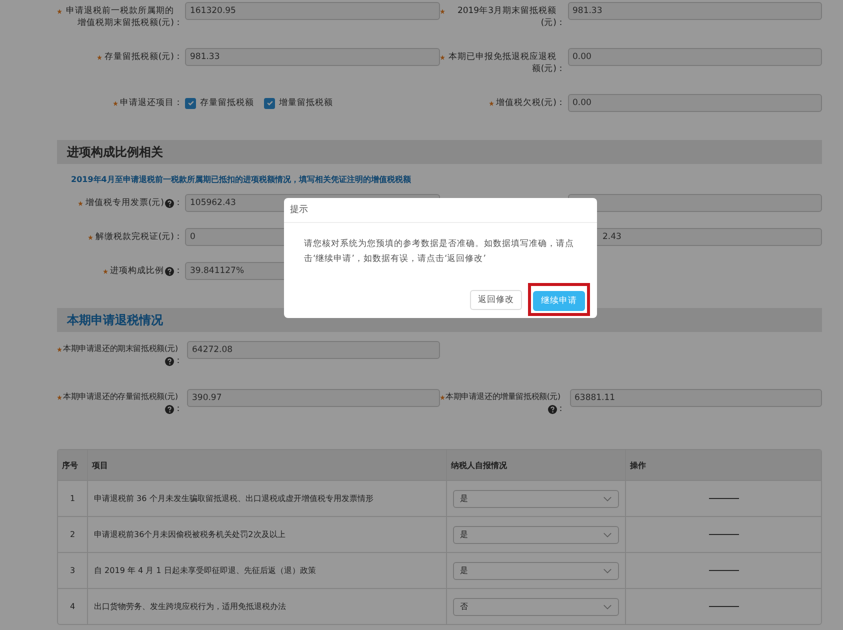  I want to click on section-header: 进项构成比例相关, so click(439, 152).